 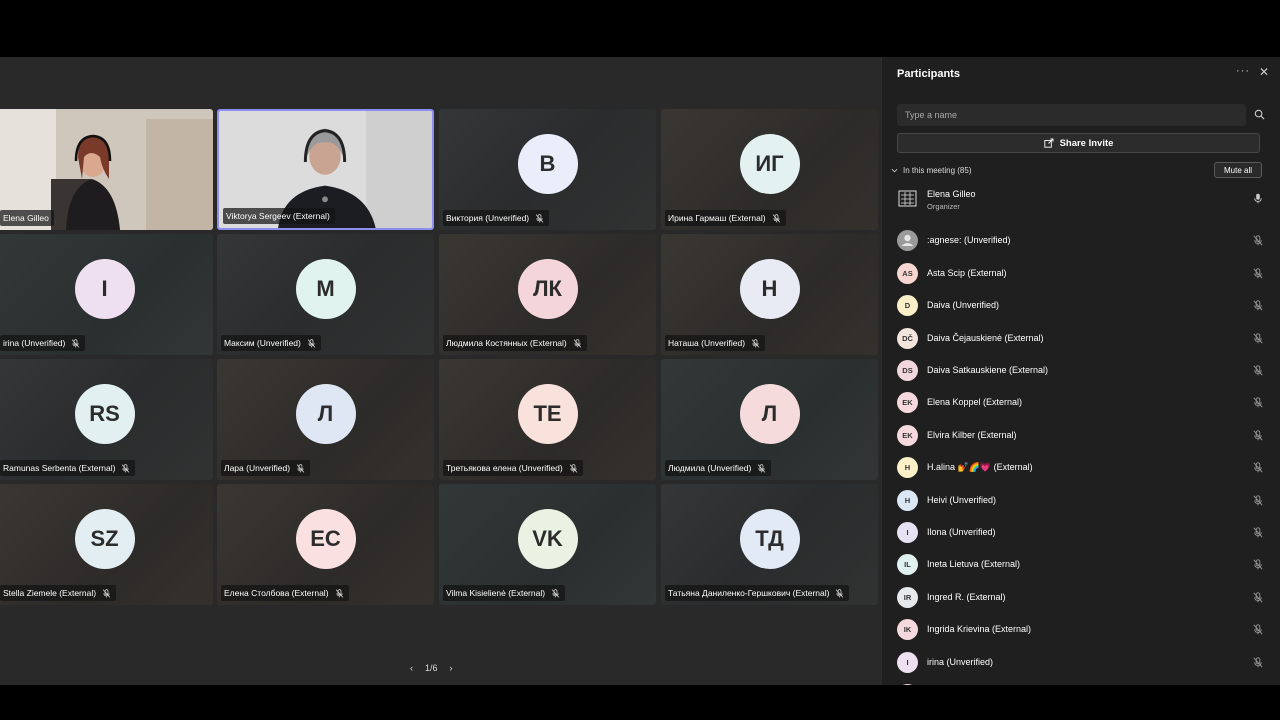 I want to click on participant-row: DS Daiva Satkauskiene (External), so click(x=1081, y=371).